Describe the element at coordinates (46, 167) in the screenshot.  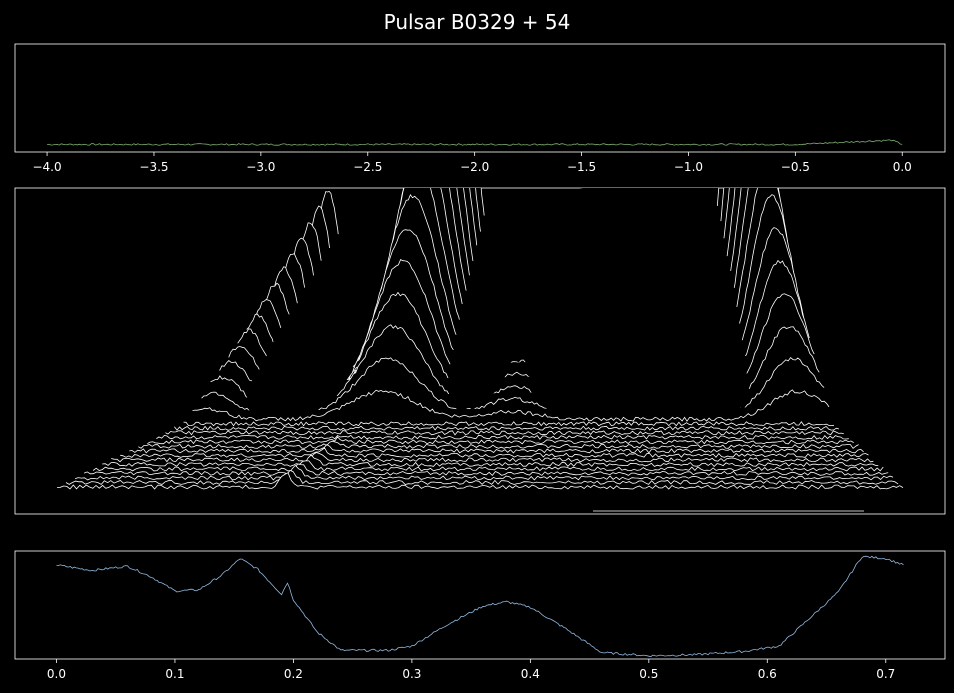
I see `top-x-tick-label: −4.0` at that location.